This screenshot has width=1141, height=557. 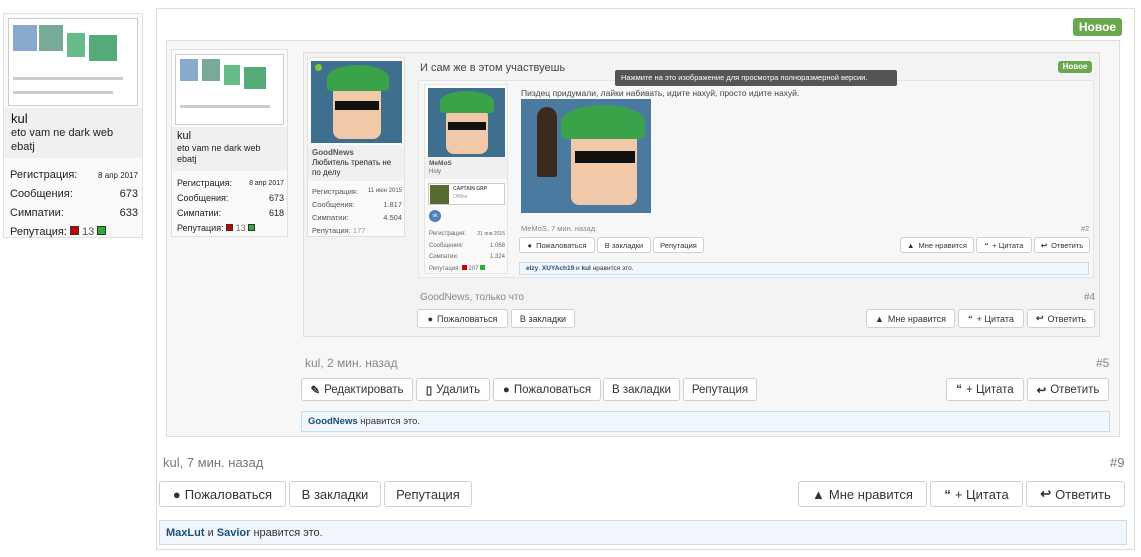 What do you see at coordinates (351, 363) in the screenshot?
I see `post-meta: kul, 2 мин. назад` at bounding box center [351, 363].